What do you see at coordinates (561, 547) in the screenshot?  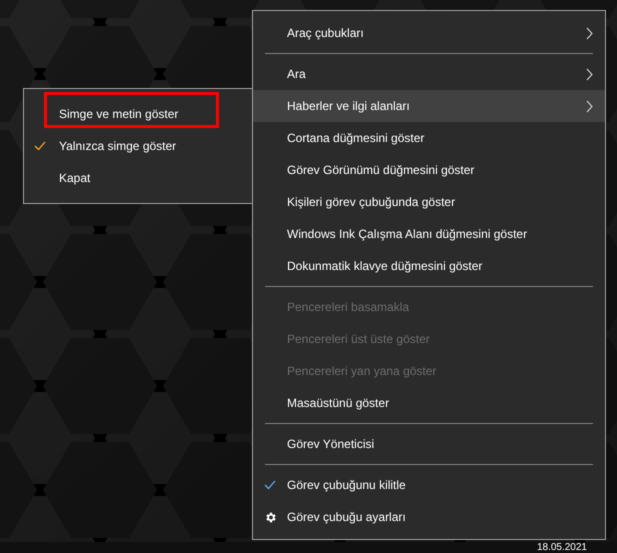 I see `date-text: 18.05.2021` at bounding box center [561, 547].